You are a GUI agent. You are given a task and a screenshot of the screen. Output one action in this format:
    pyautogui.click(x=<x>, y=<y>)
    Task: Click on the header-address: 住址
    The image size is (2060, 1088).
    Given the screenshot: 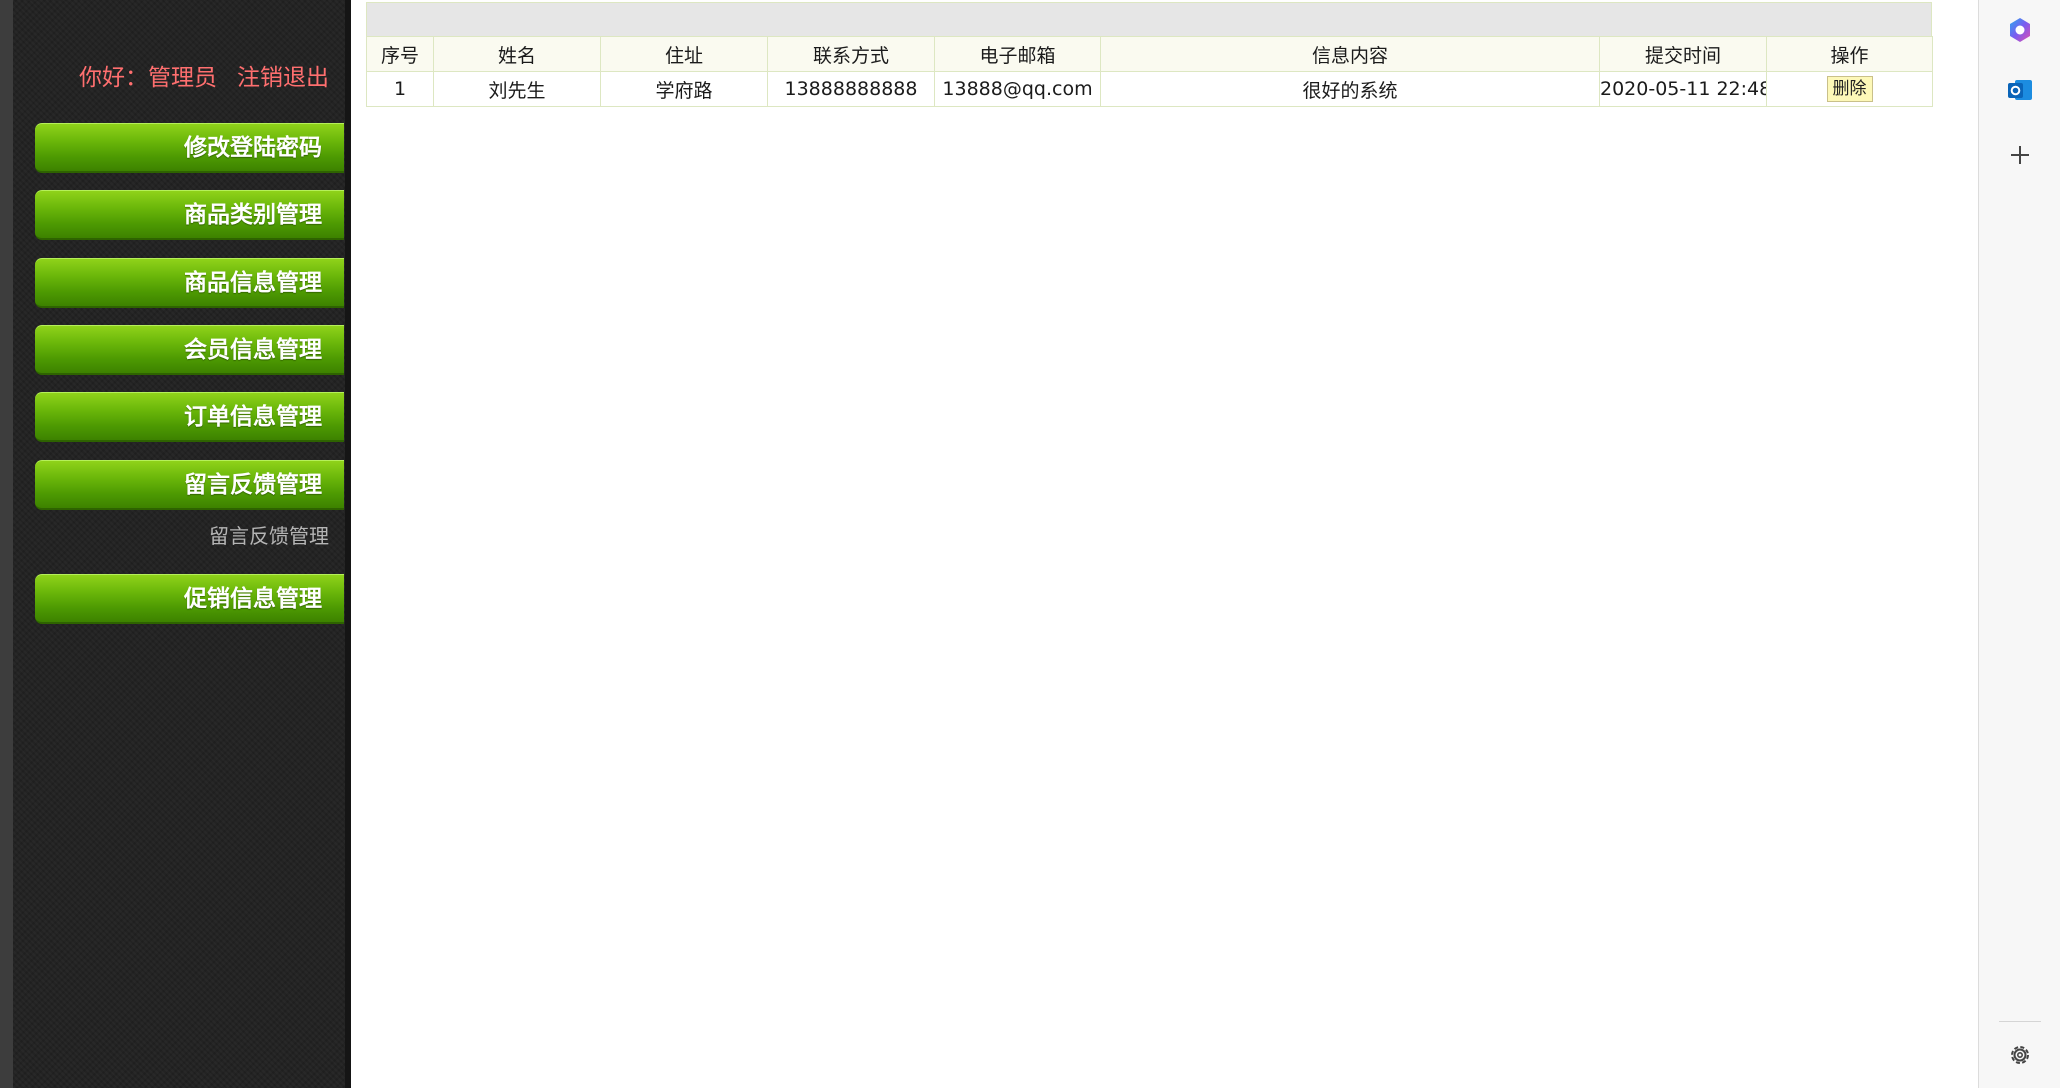 What is the action you would take?
    pyautogui.click(x=684, y=54)
    